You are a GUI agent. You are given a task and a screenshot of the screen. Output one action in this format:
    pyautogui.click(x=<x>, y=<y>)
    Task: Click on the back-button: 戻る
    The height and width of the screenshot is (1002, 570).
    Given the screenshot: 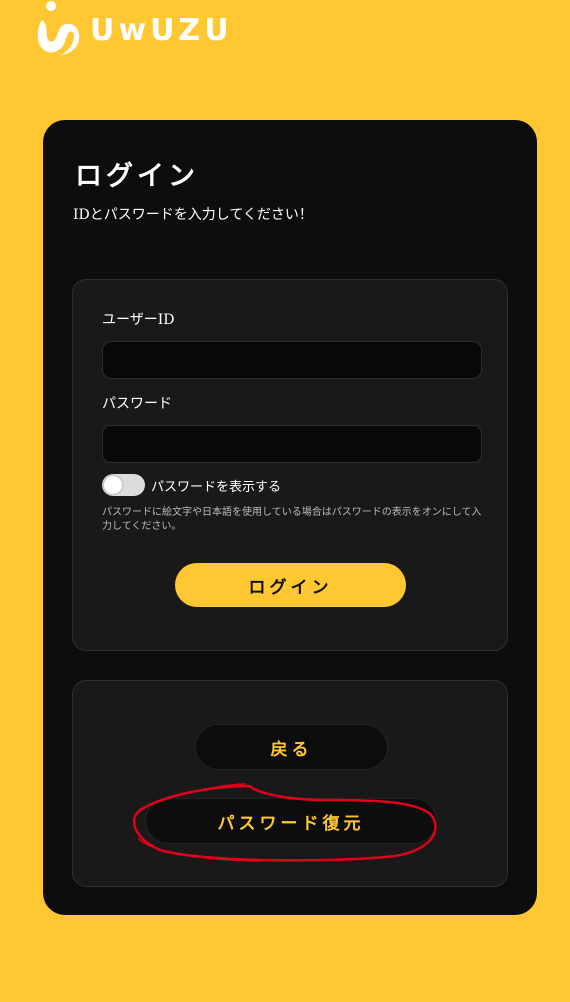 What is the action you would take?
    pyautogui.click(x=291, y=747)
    